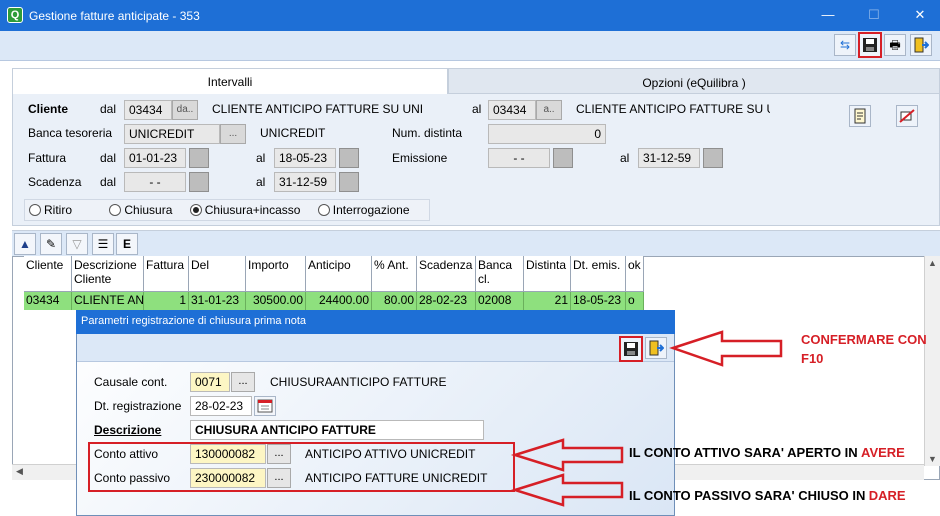 The height and width of the screenshot is (516, 940). I want to click on annotation-conto-passivo-text: IL CONTO PASSIVO SARA' CHIUSO IN, so click(747, 495).